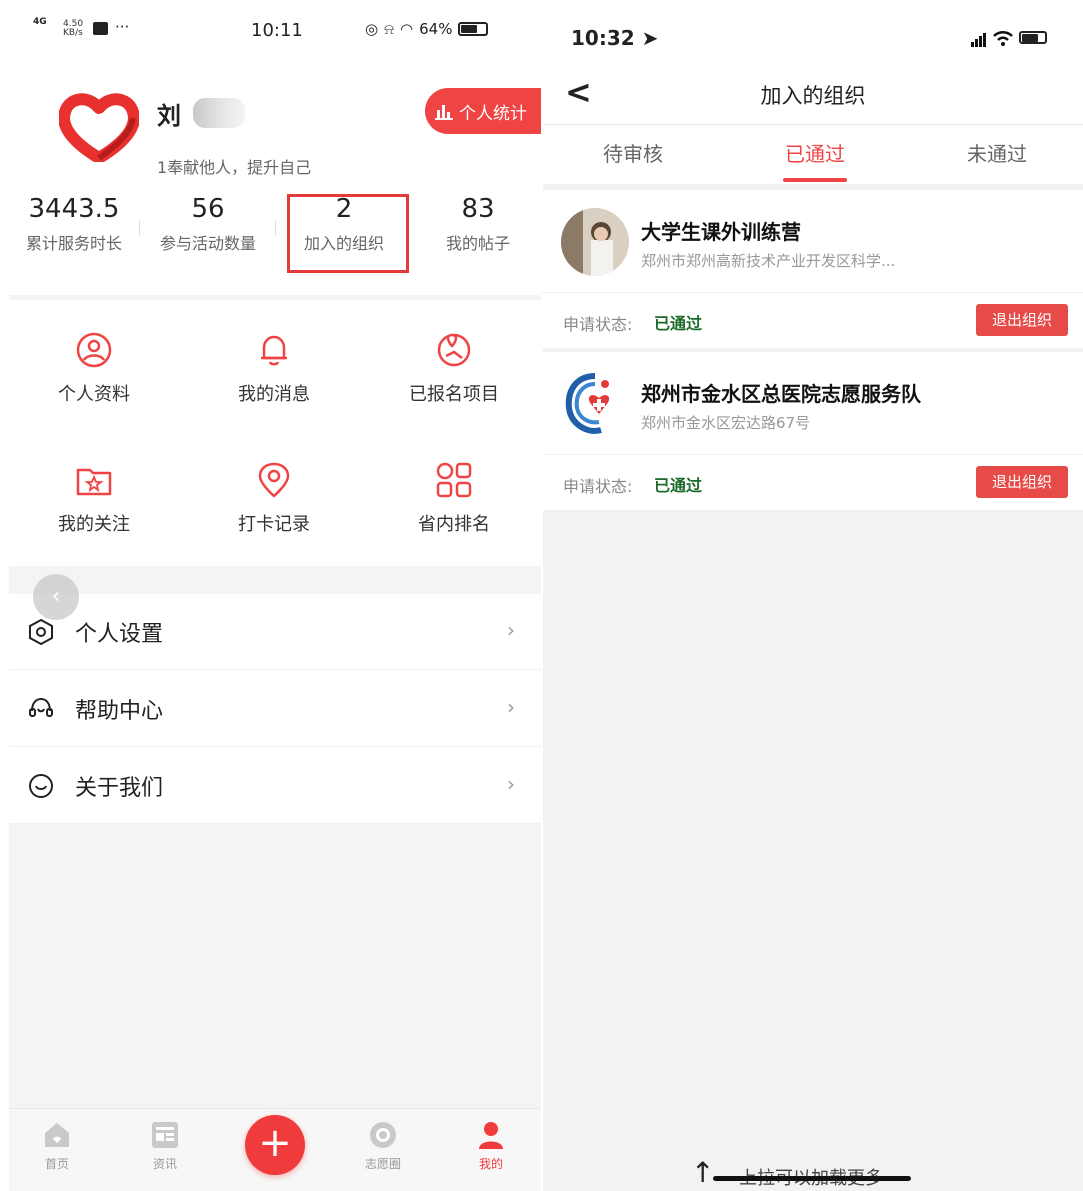 The height and width of the screenshot is (1191, 1083). Describe the element at coordinates (56, 597) in the screenshot. I see `floating-back-button: ‹` at that location.